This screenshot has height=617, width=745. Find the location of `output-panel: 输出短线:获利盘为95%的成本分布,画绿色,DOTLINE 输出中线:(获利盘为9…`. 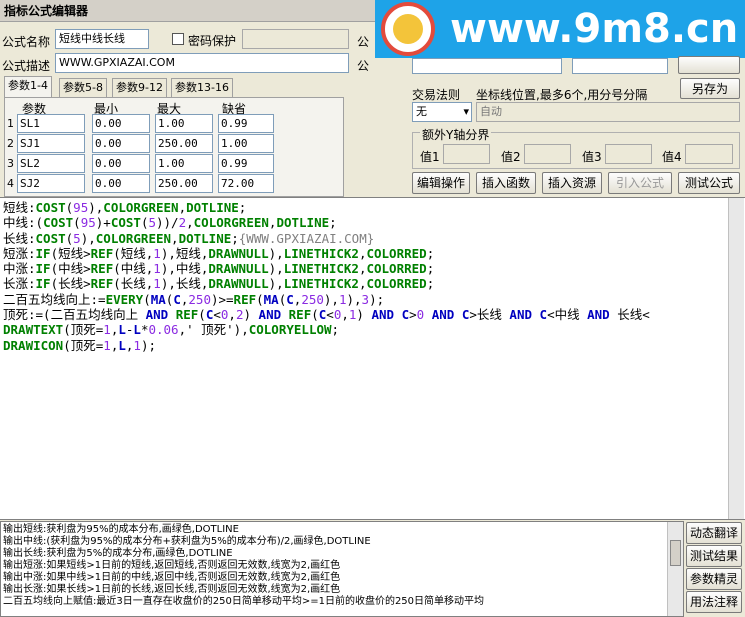

output-panel: 输出短线:获利盘为95%的成本分布,画绿色,DOTLINE 输出中线:(获利盘为9… is located at coordinates (342, 569).